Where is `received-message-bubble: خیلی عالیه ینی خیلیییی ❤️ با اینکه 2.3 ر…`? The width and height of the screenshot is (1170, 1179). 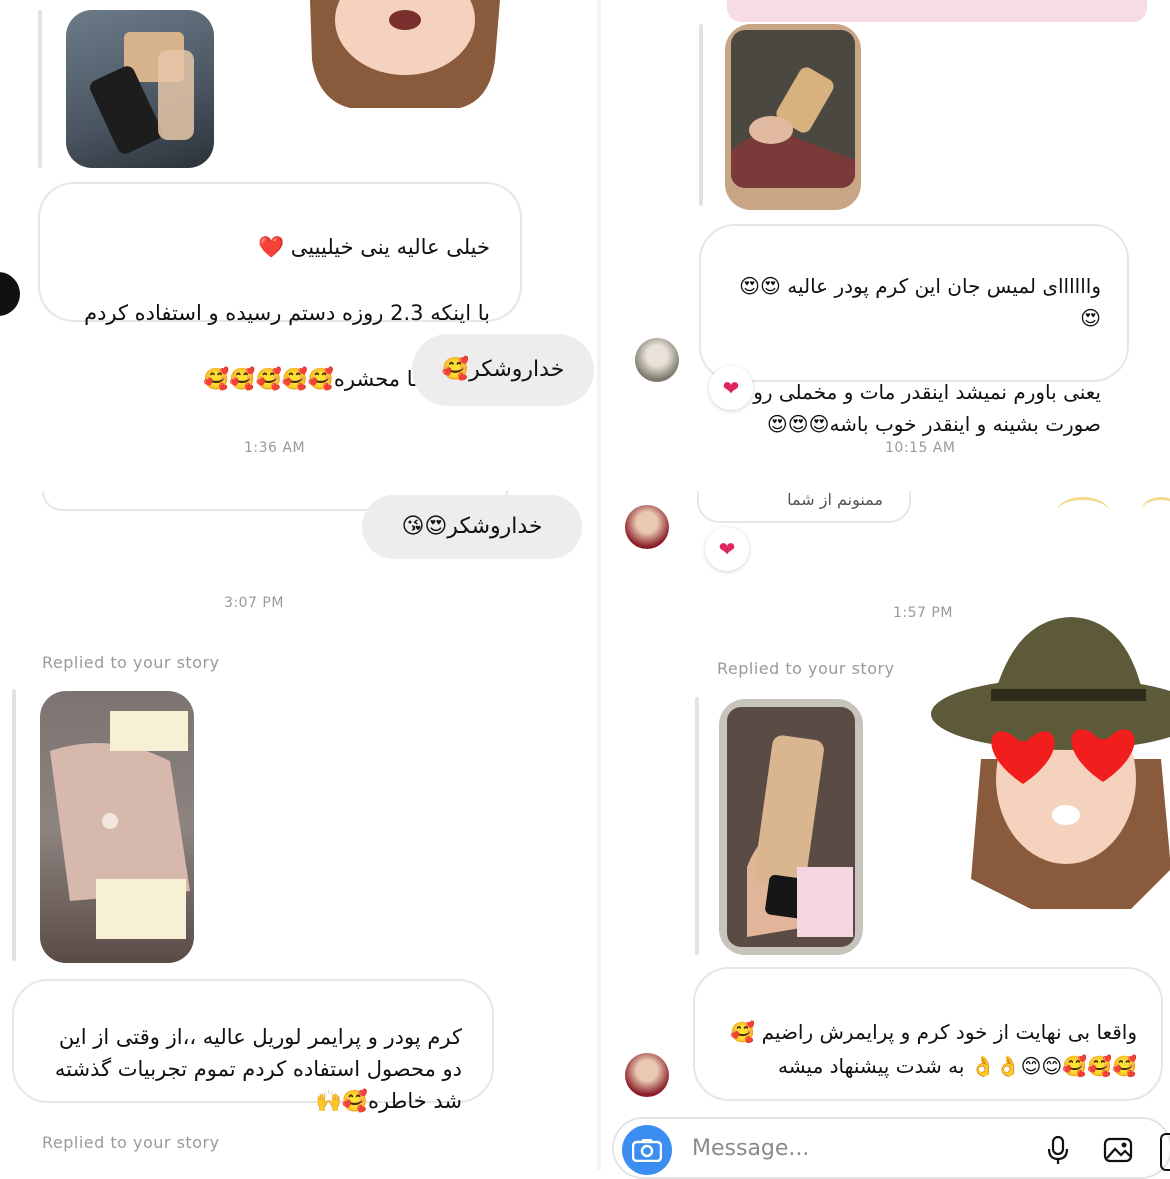 received-message-bubble: خیلی عالیه ینی خیلیییی ❤️ با اینکه 2.3 ر… is located at coordinates (280, 286).